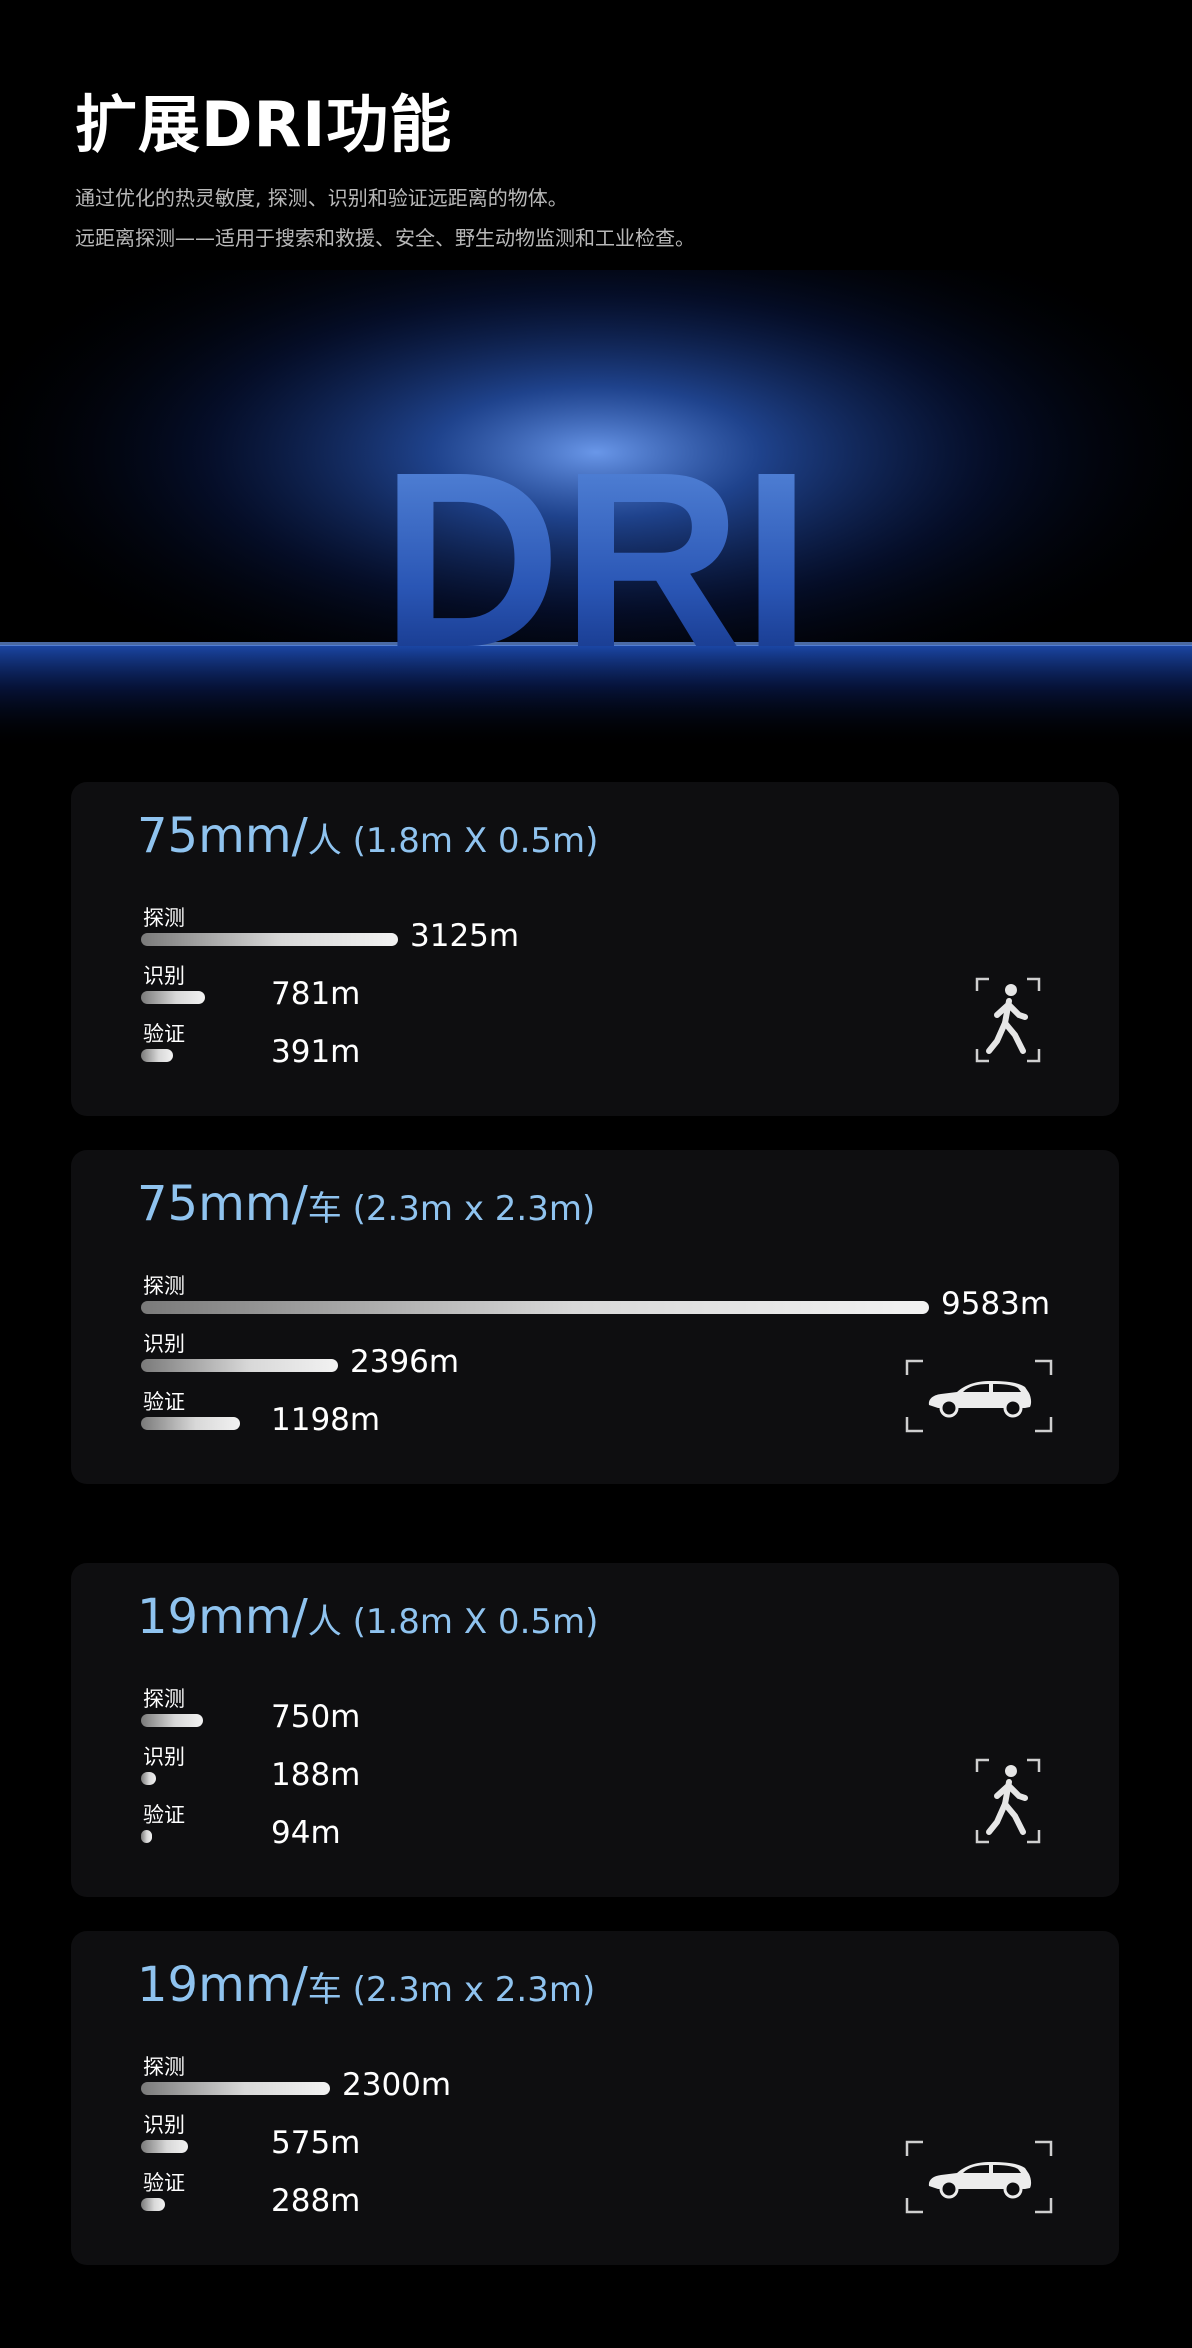 Image resolution: width=1192 pixels, height=2348 pixels. What do you see at coordinates (306, 1833) in the screenshot?
I see `metric-value: 94m` at bounding box center [306, 1833].